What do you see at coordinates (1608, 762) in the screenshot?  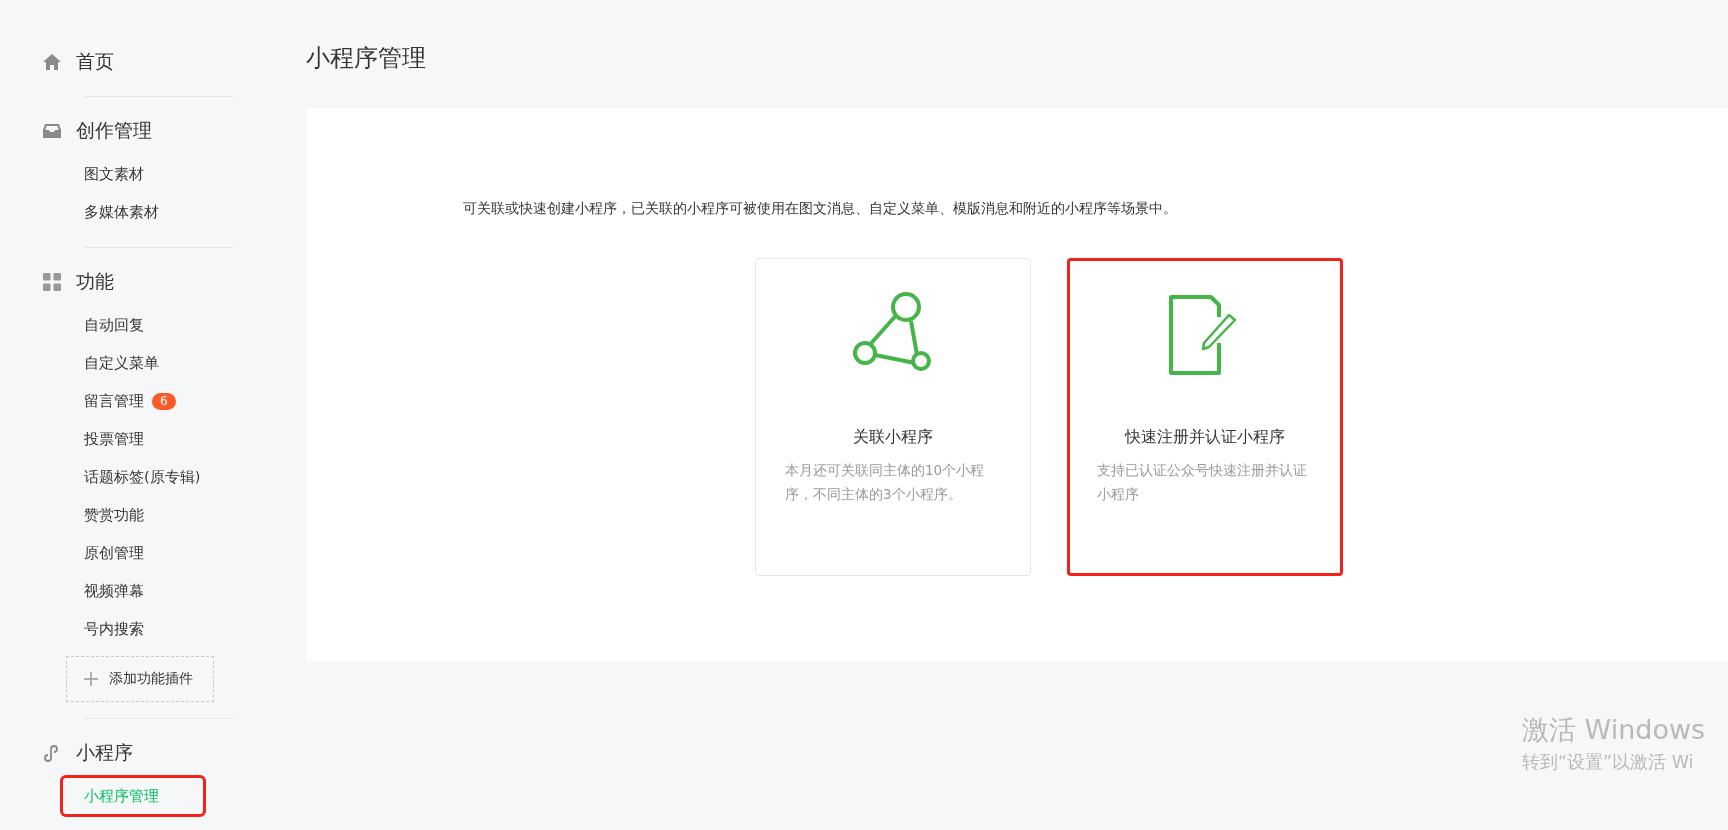 I see `activation-notice-text: 转到“设置”以激活 Wi` at bounding box center [1608, 762].